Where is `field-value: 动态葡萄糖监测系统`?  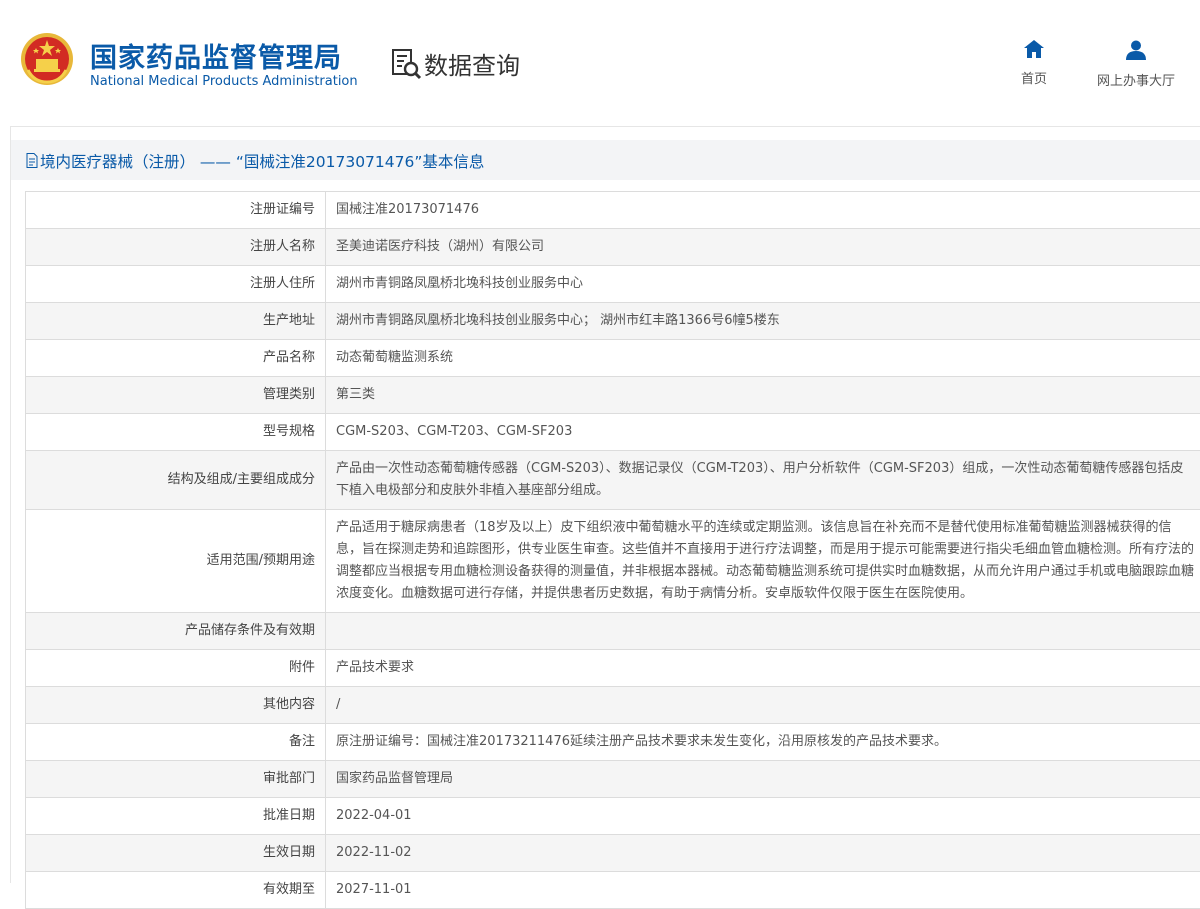
field-value: 动态葡萄糖监测系统 is located at coordinates (763, 358).